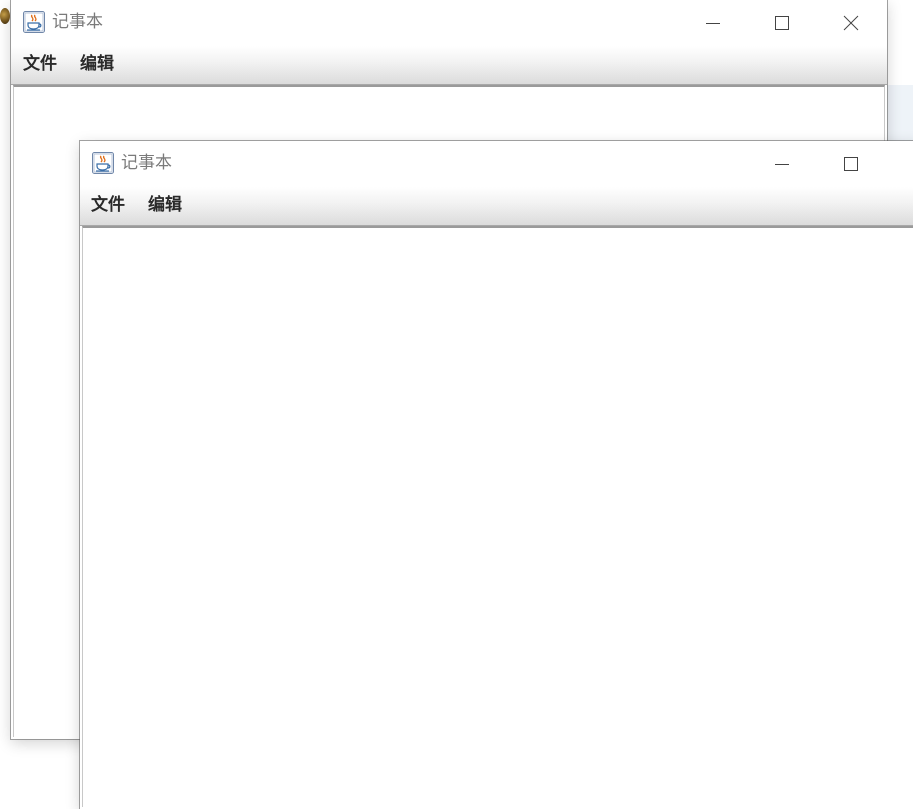  Describe the element at coordinates (900, 115) in the screenshot. I see `background-toolbar-strip` at that location.